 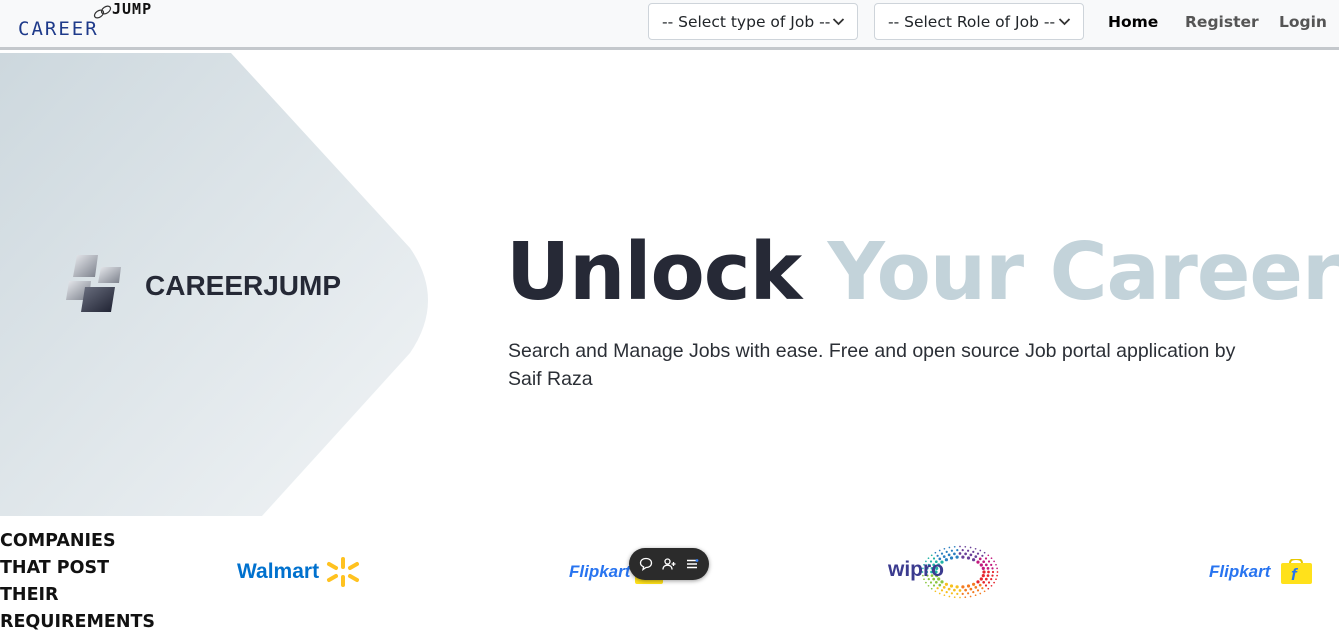 I want to click on brand-name: CAREERJUMP, so click(x=243, y=285).